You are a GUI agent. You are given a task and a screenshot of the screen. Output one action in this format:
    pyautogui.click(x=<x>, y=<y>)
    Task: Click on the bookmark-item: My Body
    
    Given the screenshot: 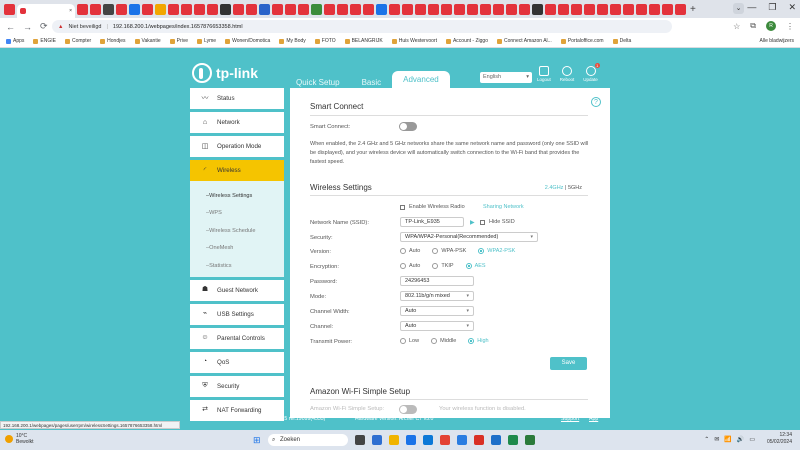 What is the action you would take?
    pyautogui.click(x=292, y=41)
    